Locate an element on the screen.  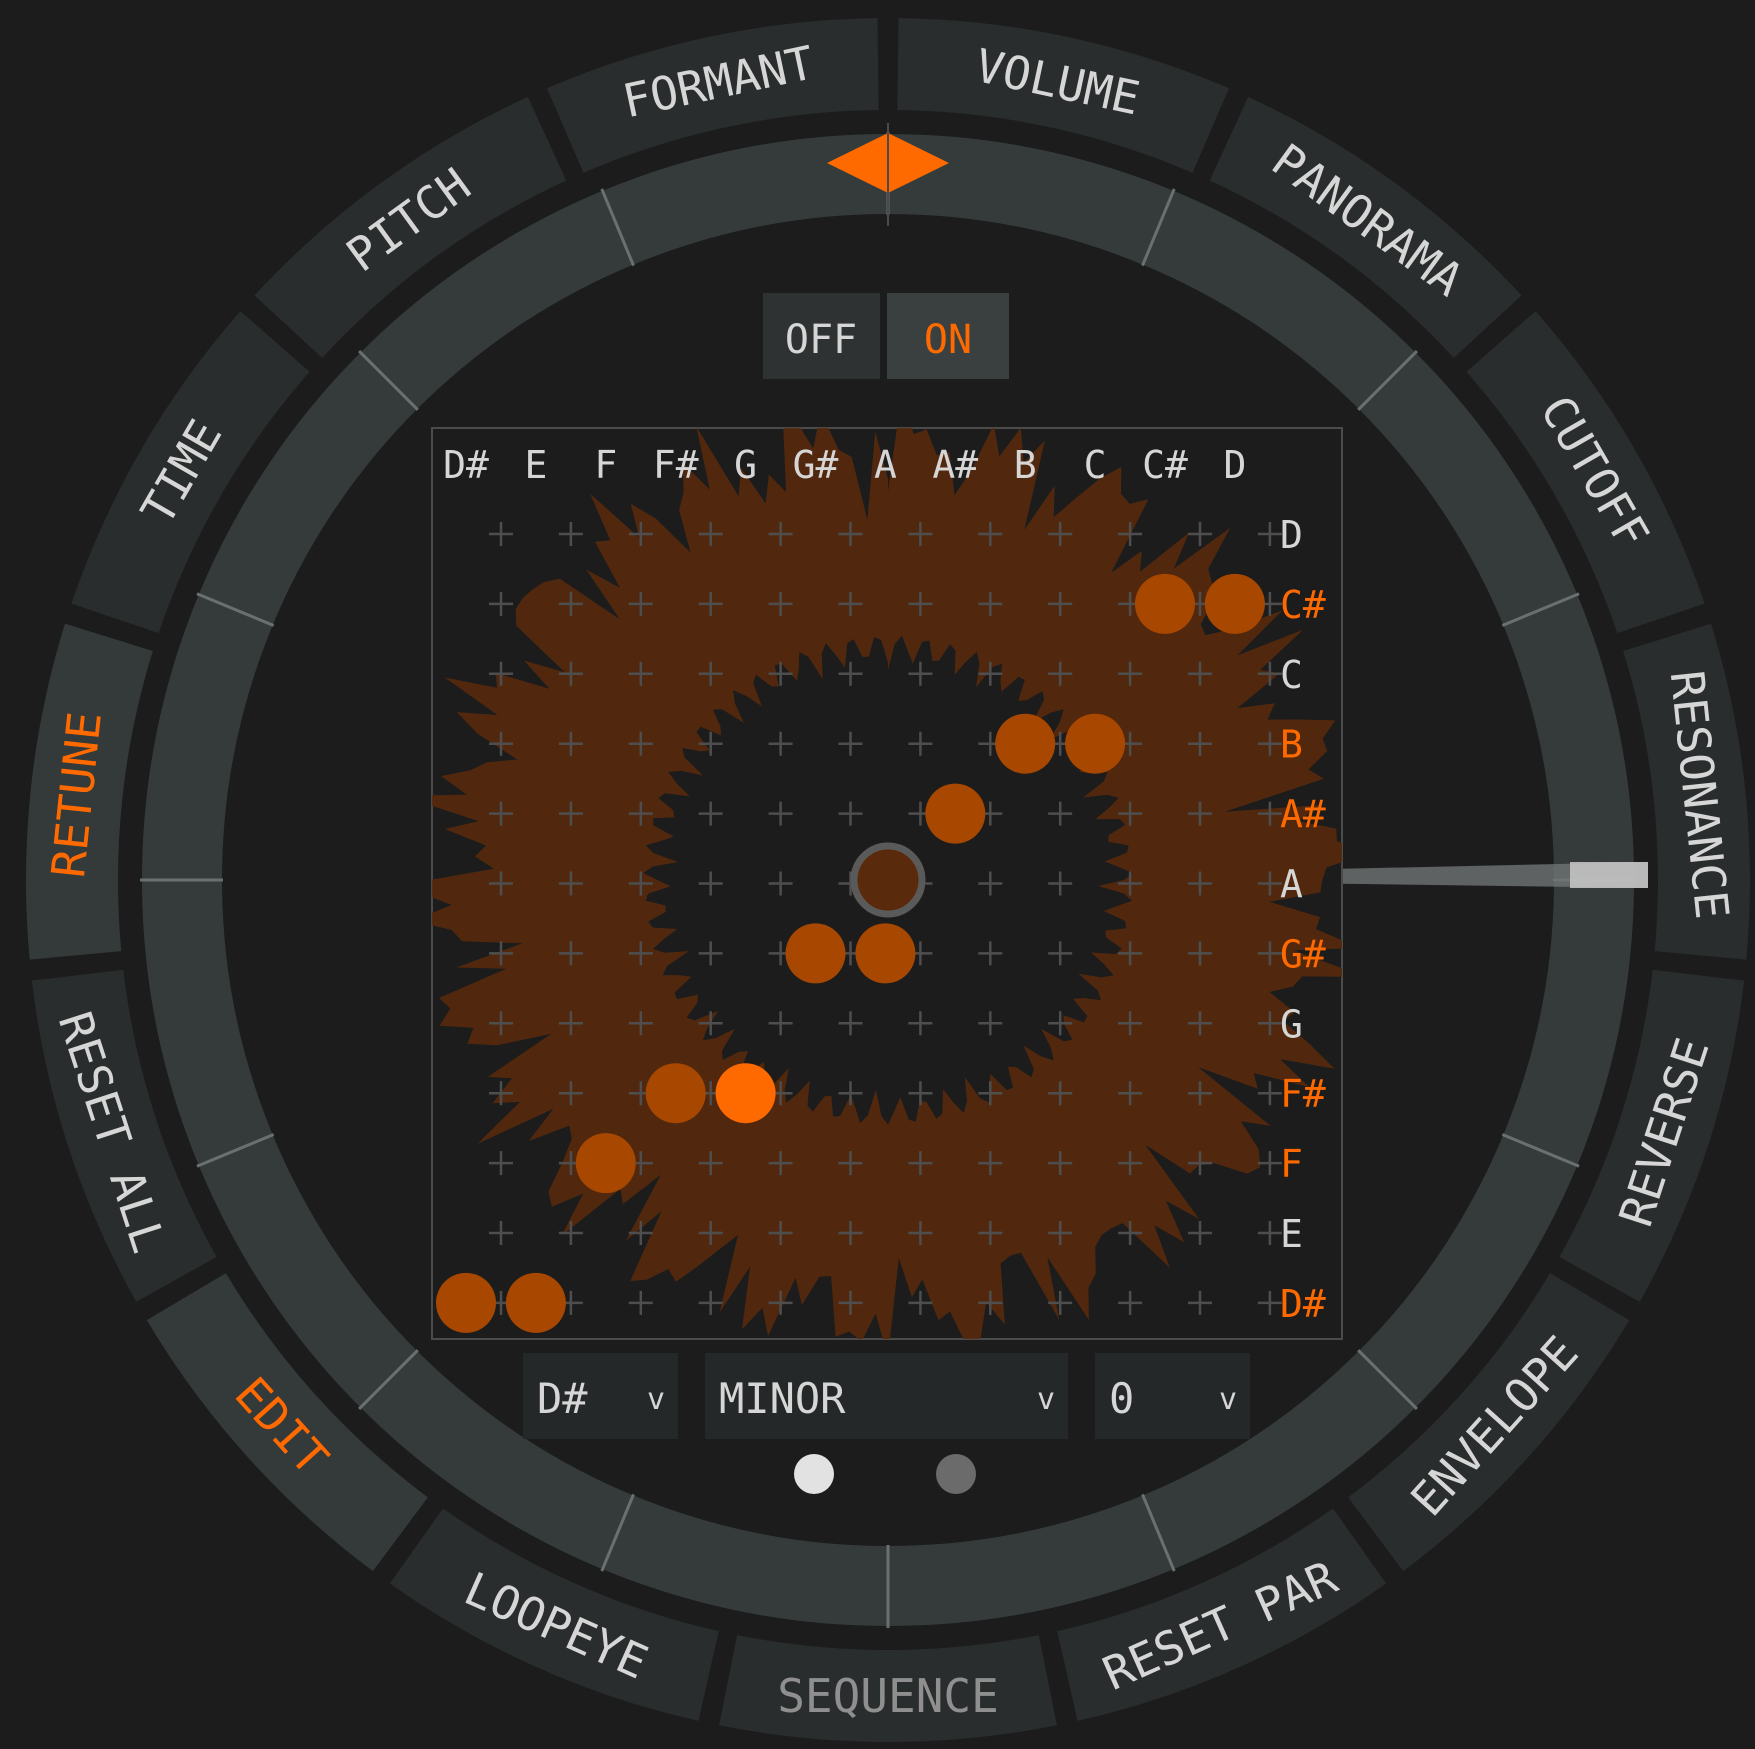
column-label: F# is located at coordinates (676, 465).